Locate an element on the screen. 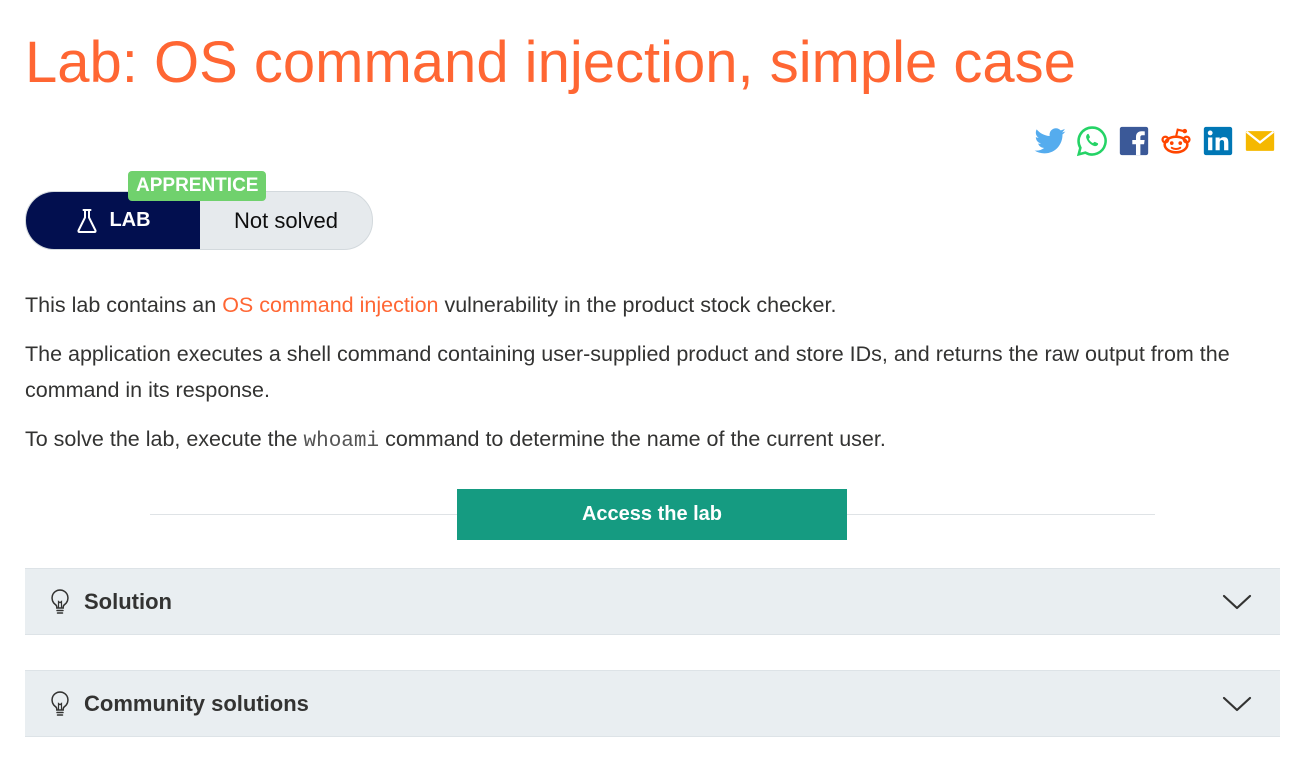 The width and height of the screenshot is (1309, 770). whoami-code: whoami is located at coordinates (341, 441).